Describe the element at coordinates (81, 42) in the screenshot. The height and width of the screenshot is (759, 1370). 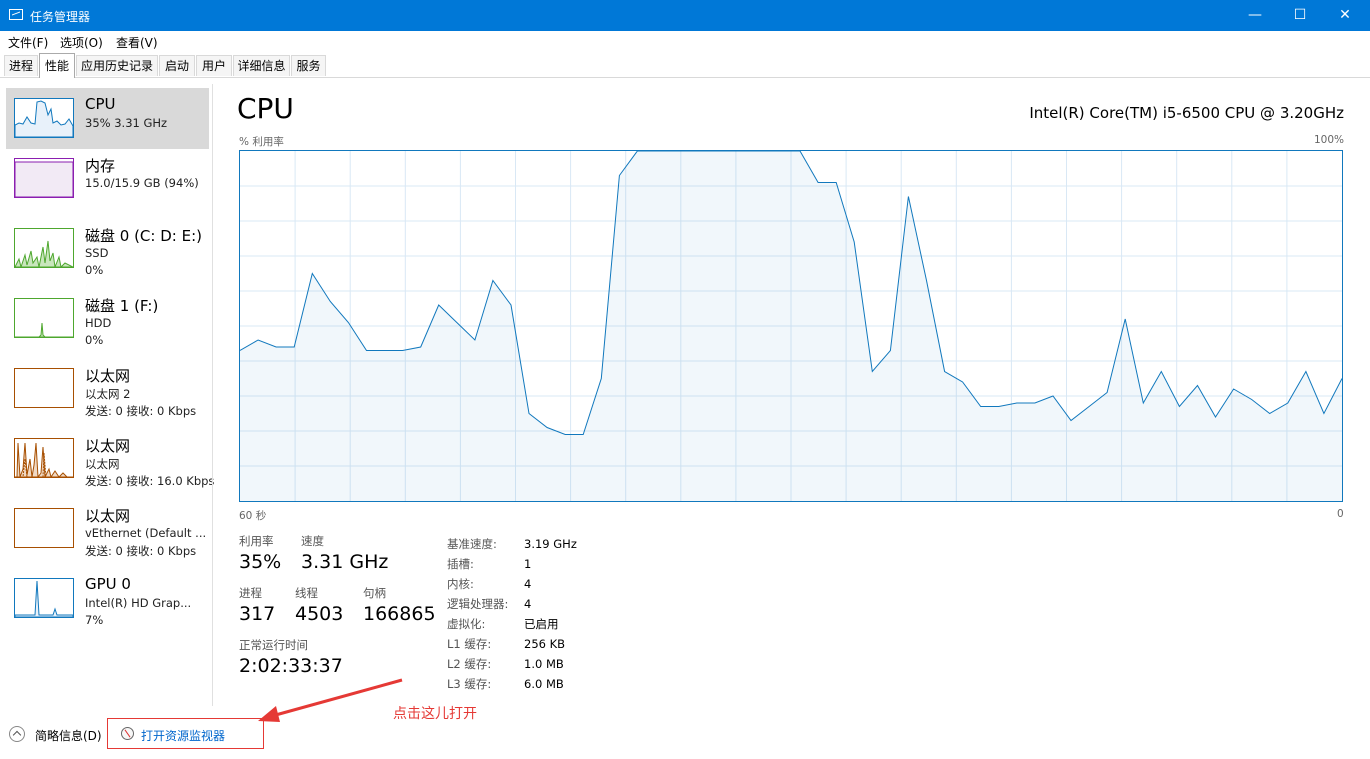
I see `menu-options: 选项(O)` at that location.